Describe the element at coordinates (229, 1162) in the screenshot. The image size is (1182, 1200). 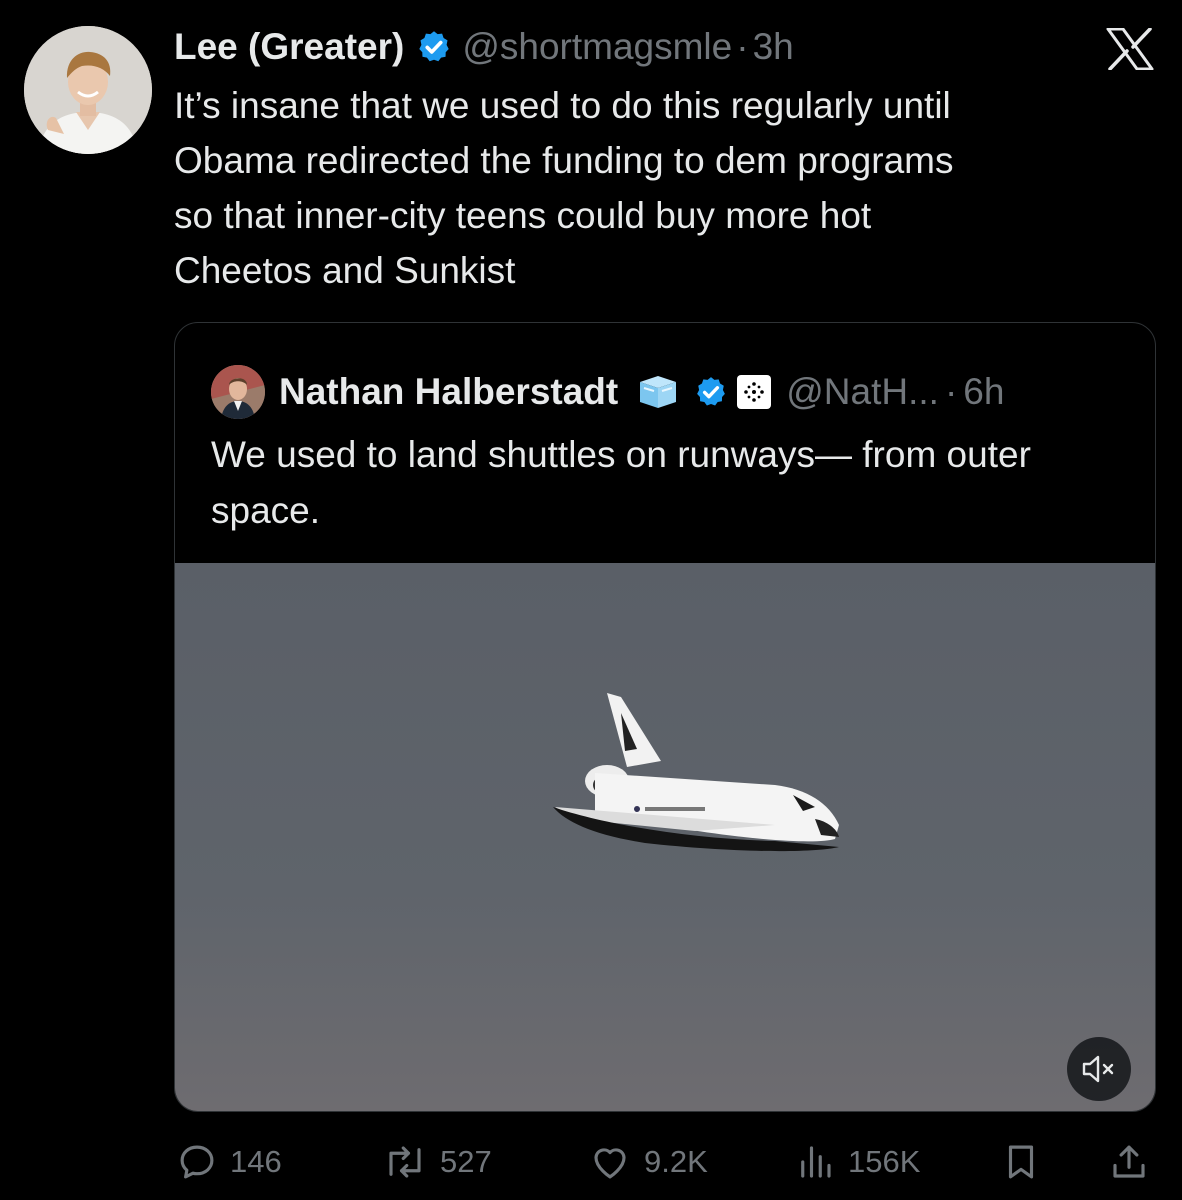
I see `reply-button: 146` at that location.